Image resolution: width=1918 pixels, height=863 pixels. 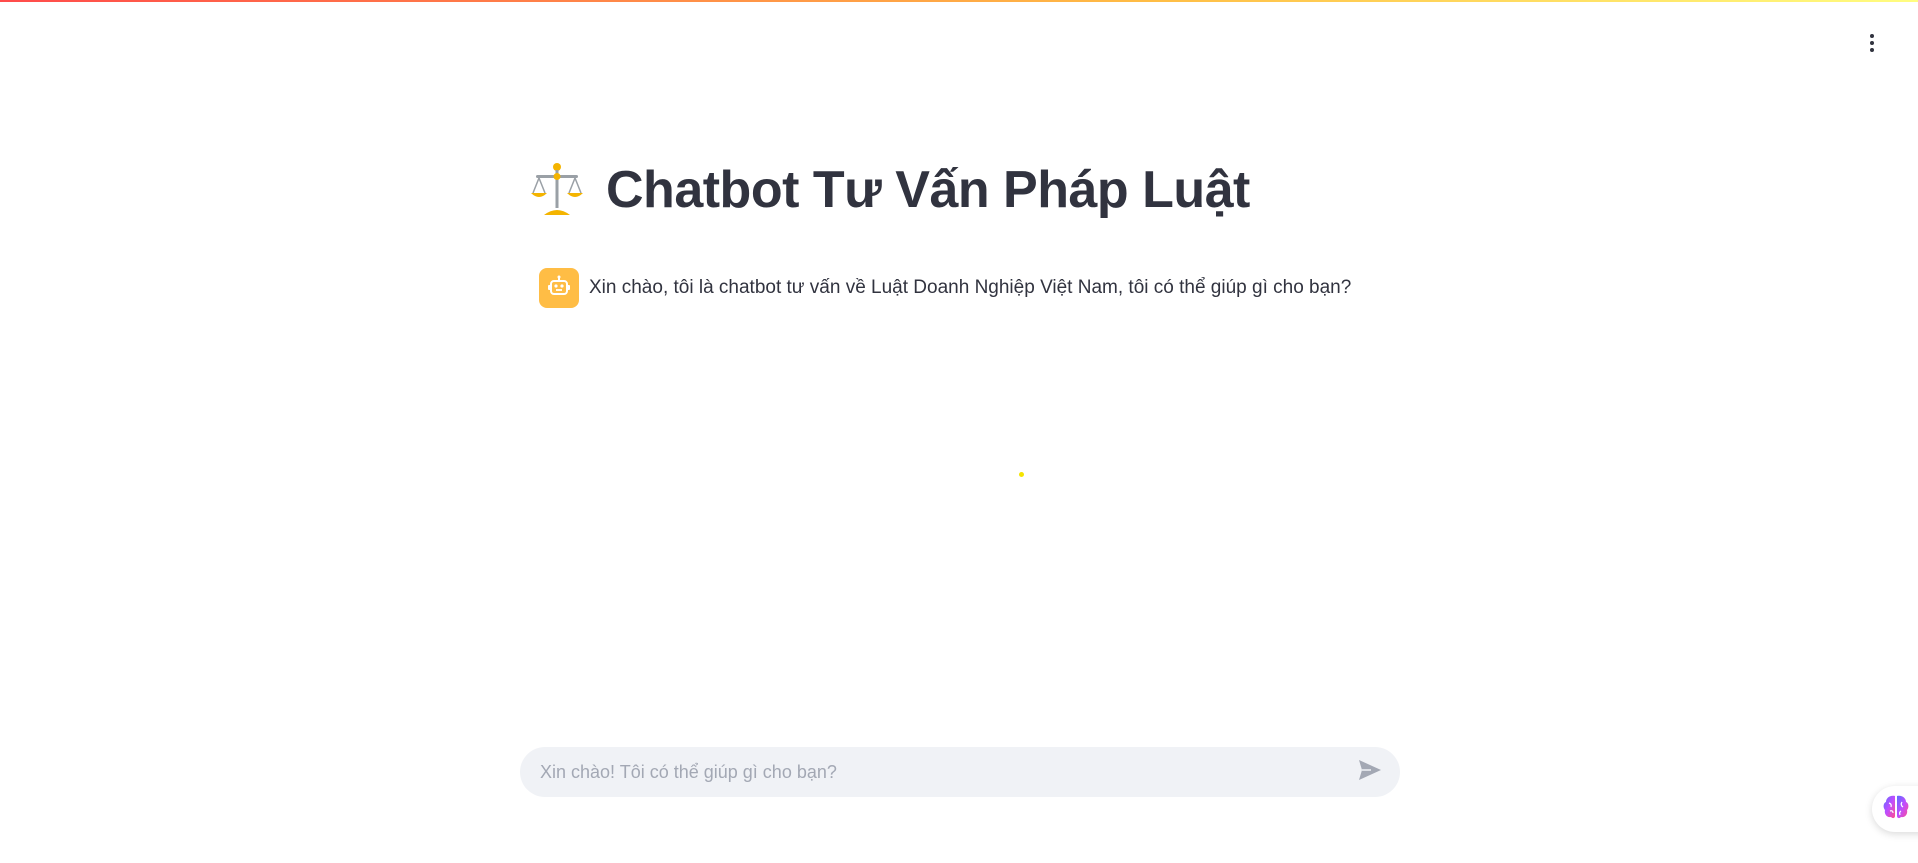 I want to click on balance-scale-icon, so click(x=557, y=190).